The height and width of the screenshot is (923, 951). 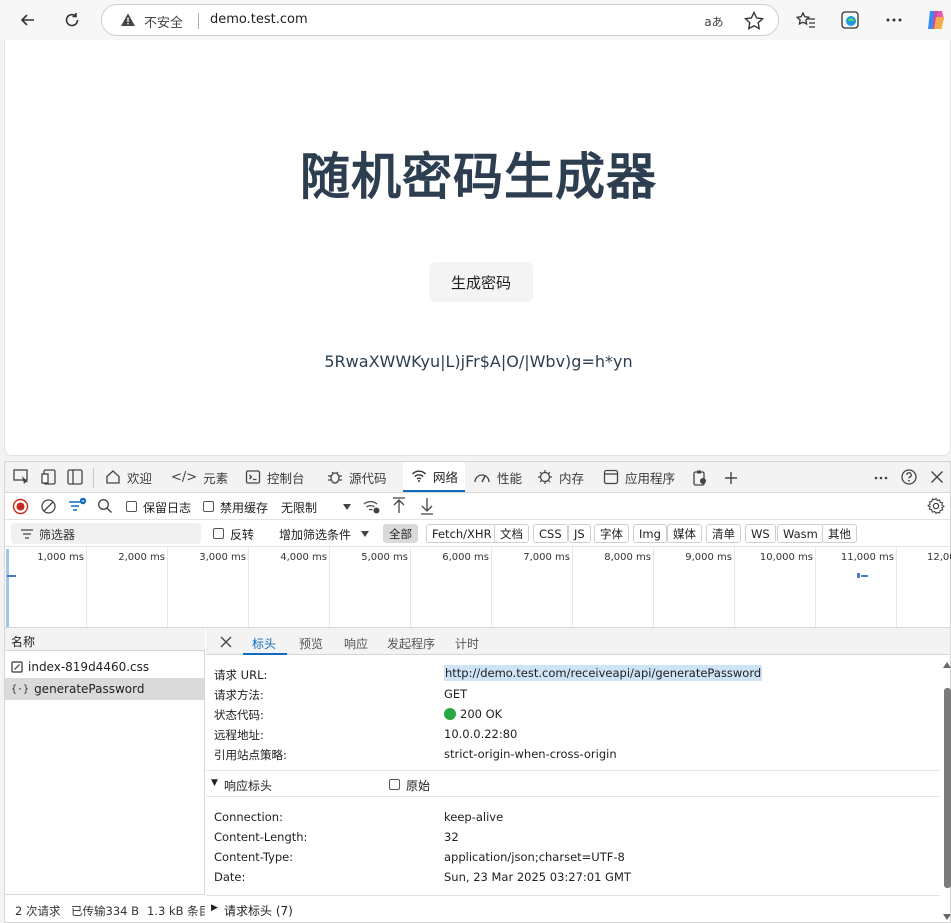 What do you see at coordinates (28, 20) in the screenshot?
I see `back-button` at bounding box center [28, 20].